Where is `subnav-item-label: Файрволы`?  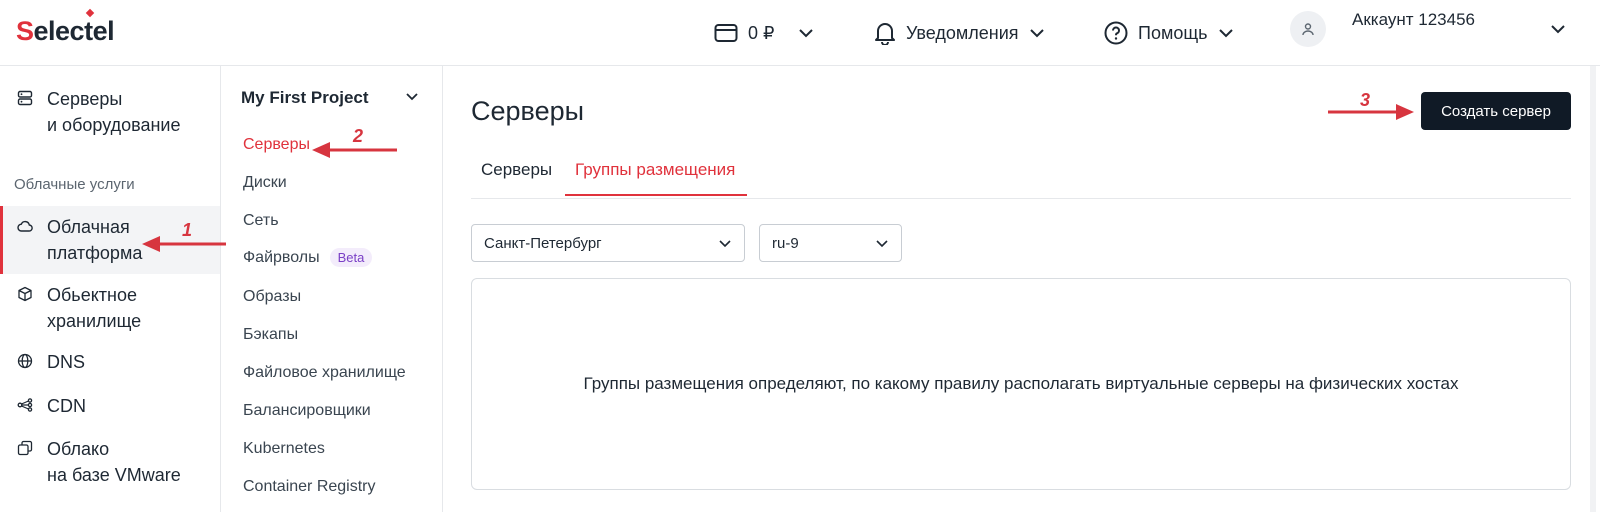
subnav-item-label: Файрволы is located at coordinates (281, 257).